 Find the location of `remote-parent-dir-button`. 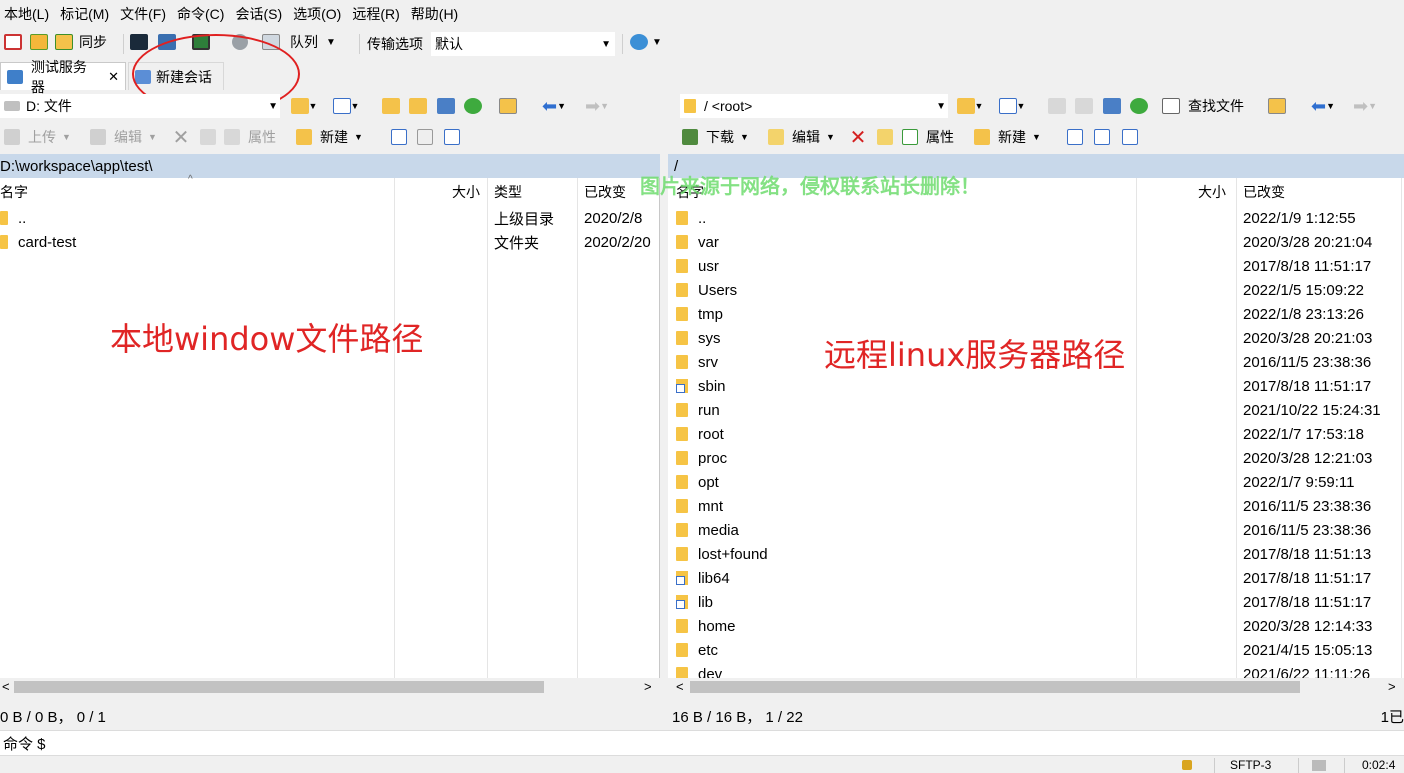

remote-parent-dir-button is located at coordinates (1057, 106).